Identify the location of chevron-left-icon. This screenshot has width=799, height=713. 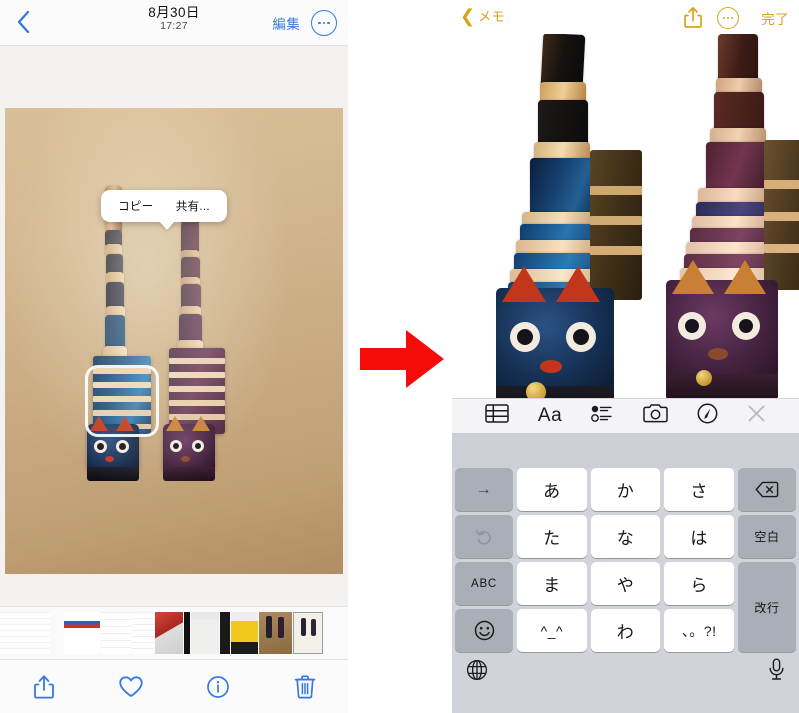
(23, 22).